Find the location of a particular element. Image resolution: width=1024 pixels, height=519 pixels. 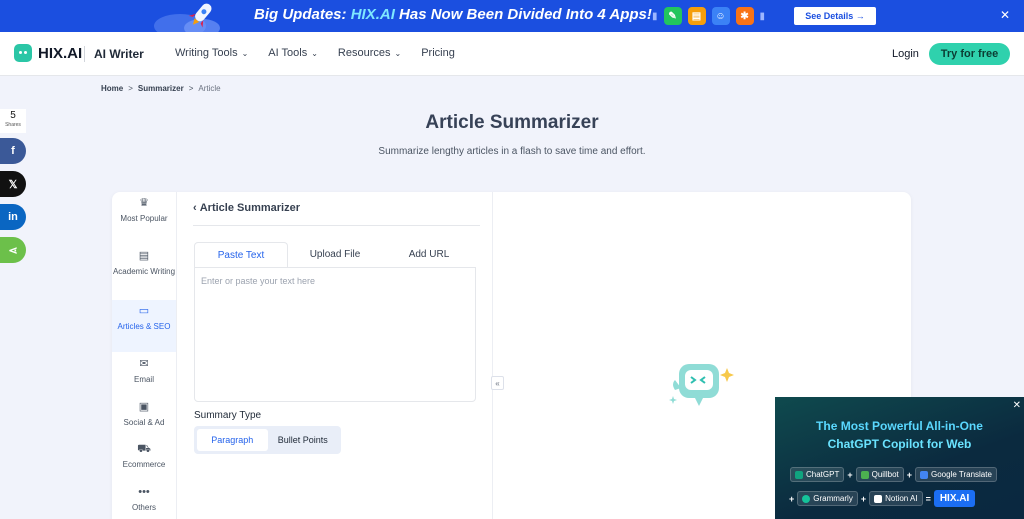

ad-pill-quillbot: Quillbot is located at coordinates (879, 474).